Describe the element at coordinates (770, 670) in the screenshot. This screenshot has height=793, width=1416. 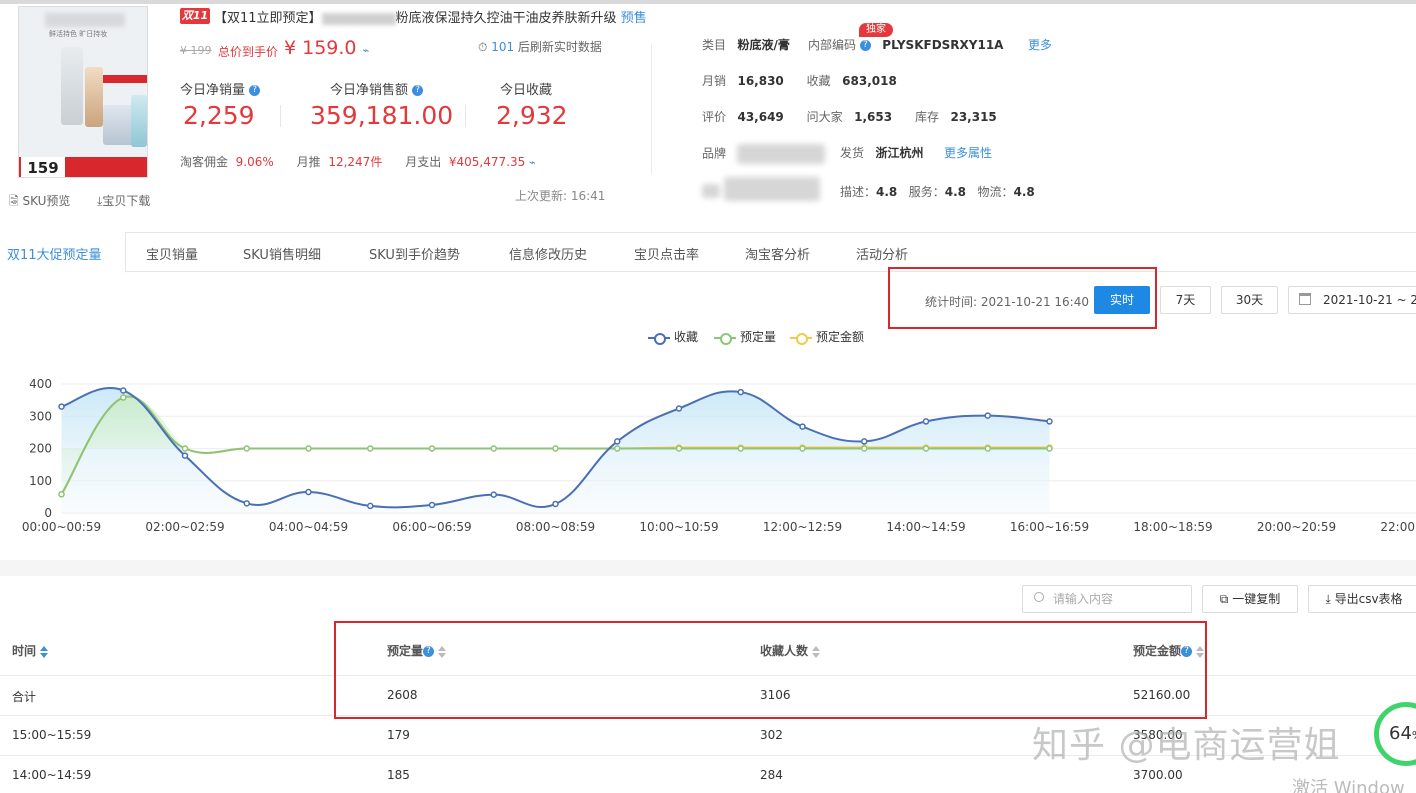
I see `highlight-box` at that location.